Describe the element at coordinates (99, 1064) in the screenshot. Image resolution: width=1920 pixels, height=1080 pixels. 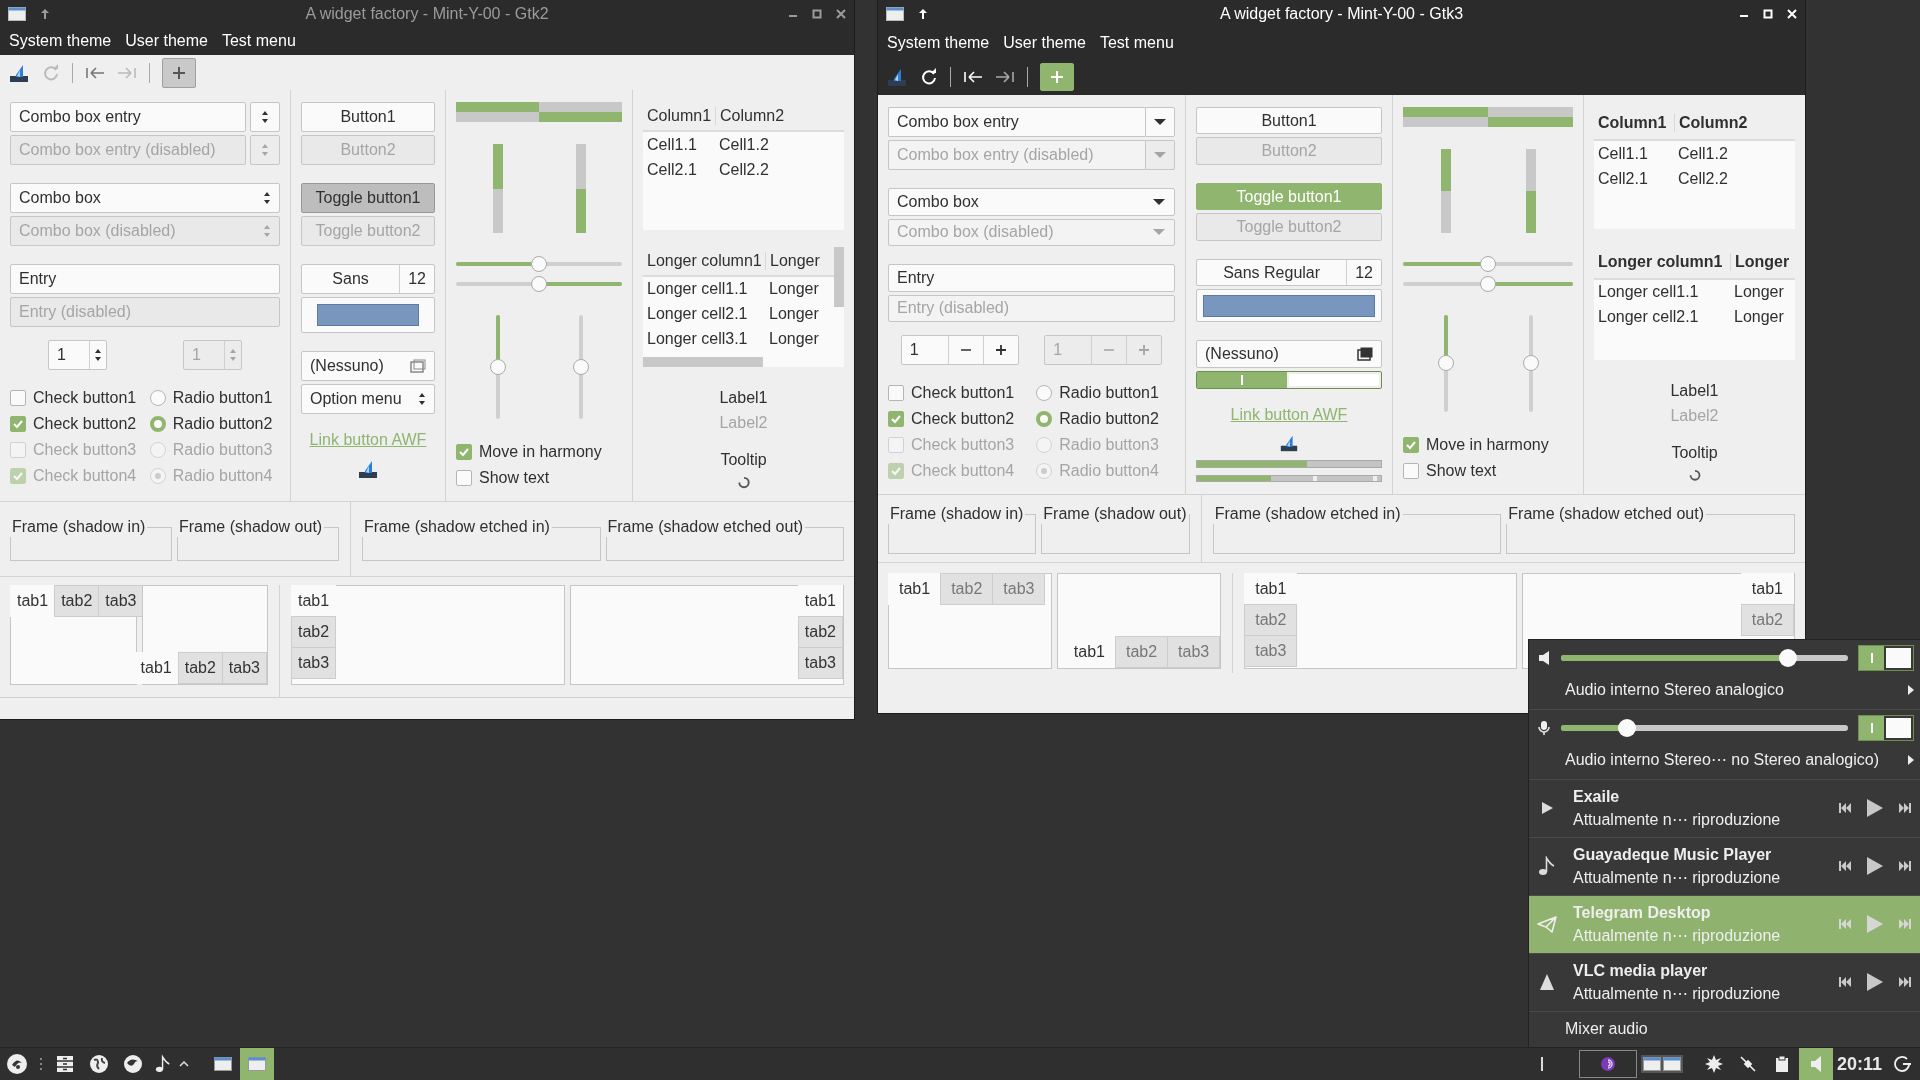
I see `globe-icon` at that location.